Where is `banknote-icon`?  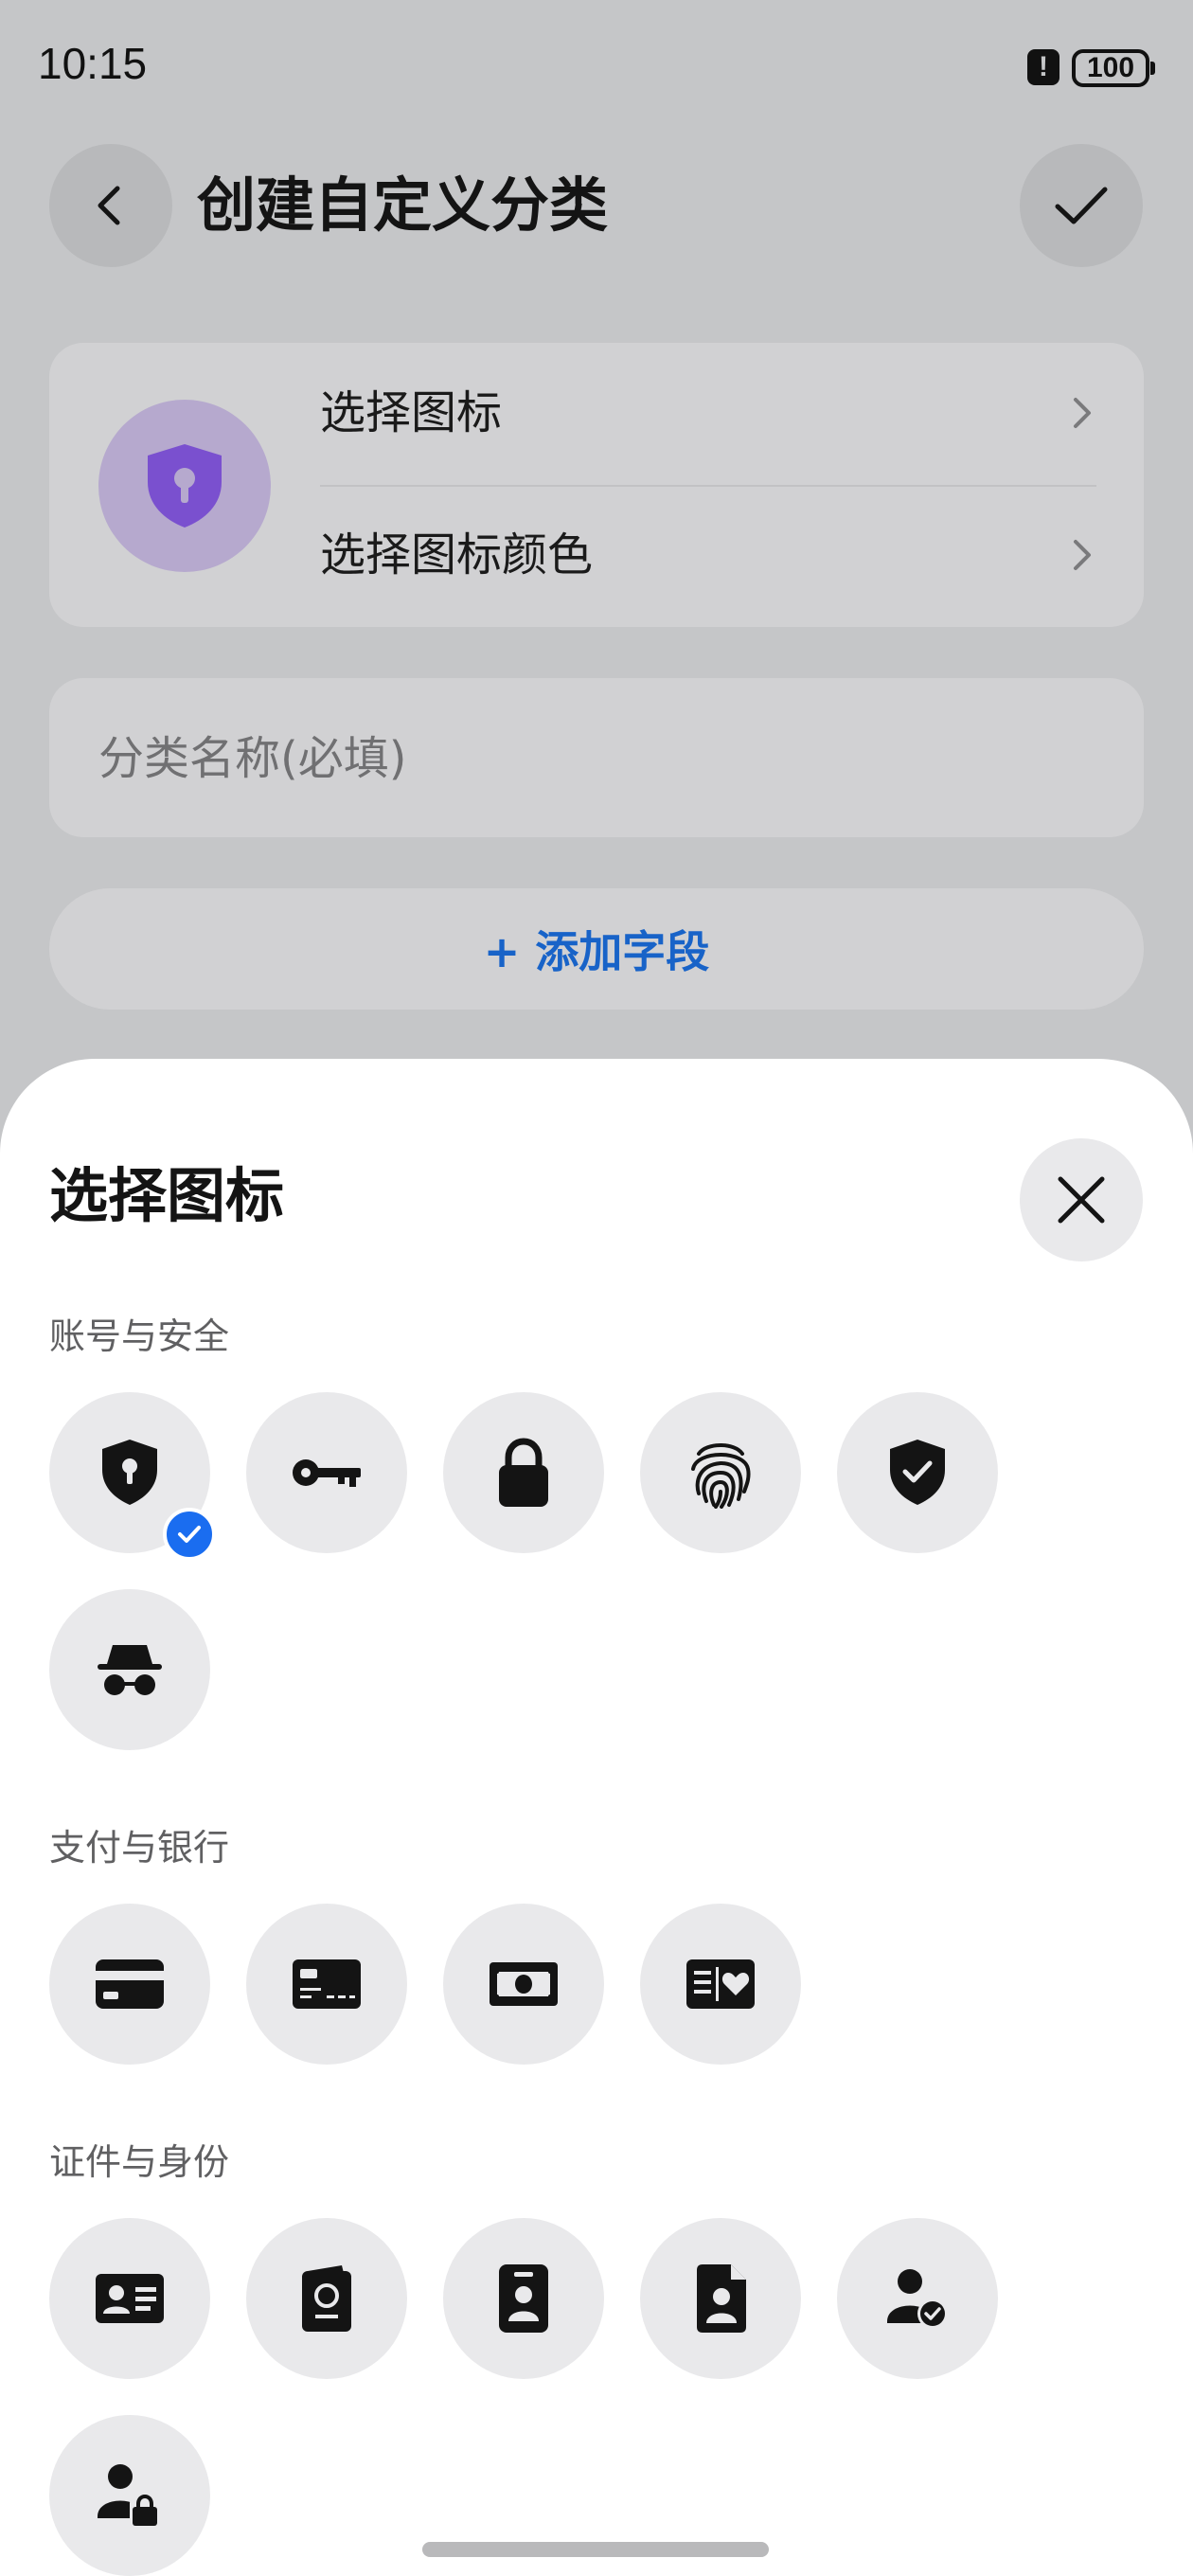 banknote-icon is located at coordinates (524, 1984).